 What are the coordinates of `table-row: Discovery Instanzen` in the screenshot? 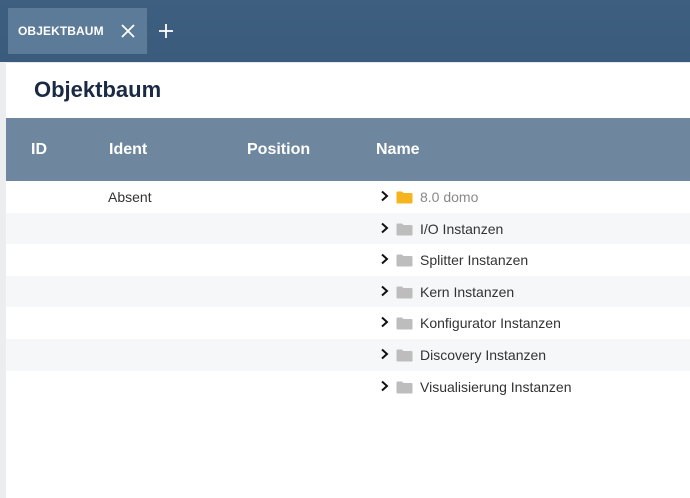 It's located at (348, 354).